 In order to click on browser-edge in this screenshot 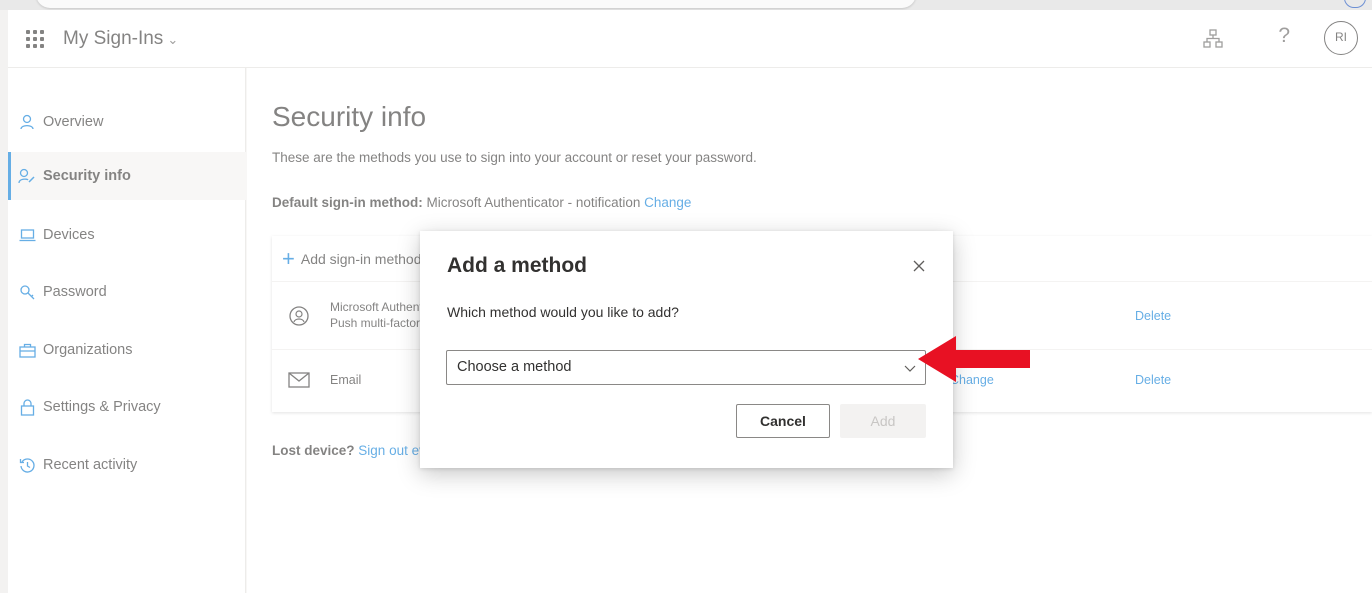, I will do `click(686, 5)`.